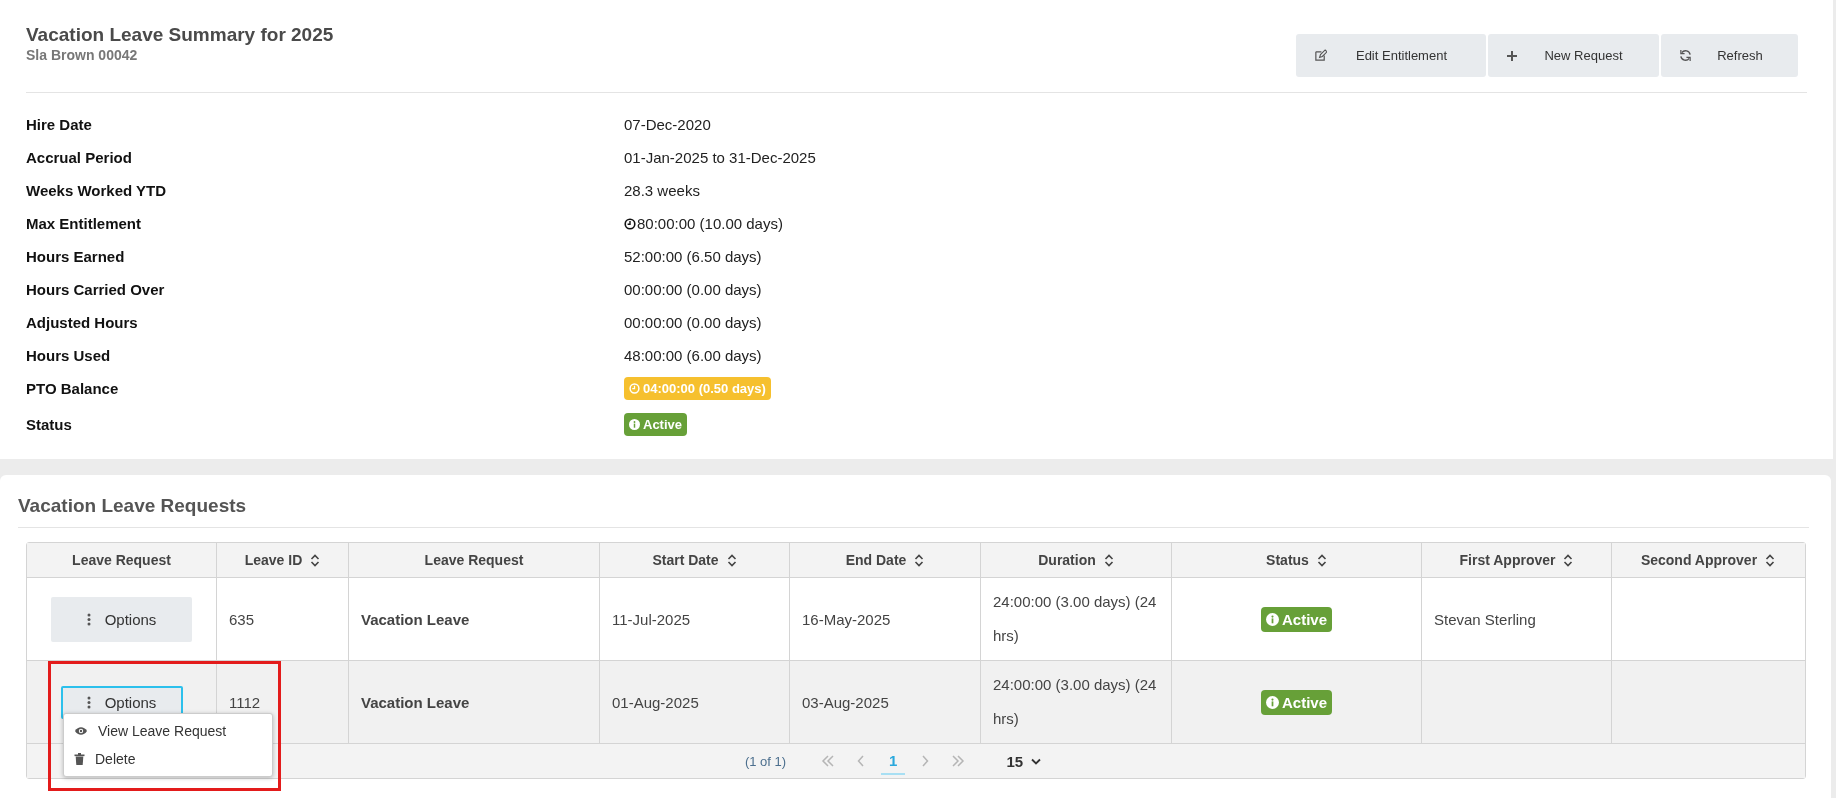 The image size is (1836, 798). Describe the element at coordinates (79, 759) in the screenshot. I see `trash-icon` at that location.